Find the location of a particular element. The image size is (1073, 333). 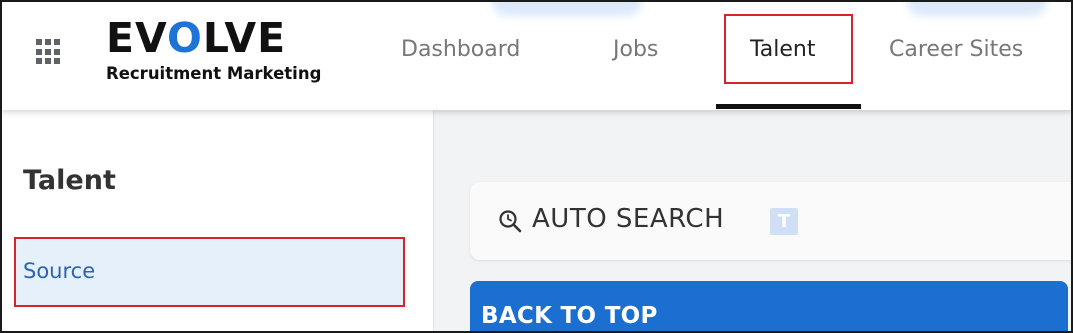

active-tab-indicator is located at coordinates (788, 106).